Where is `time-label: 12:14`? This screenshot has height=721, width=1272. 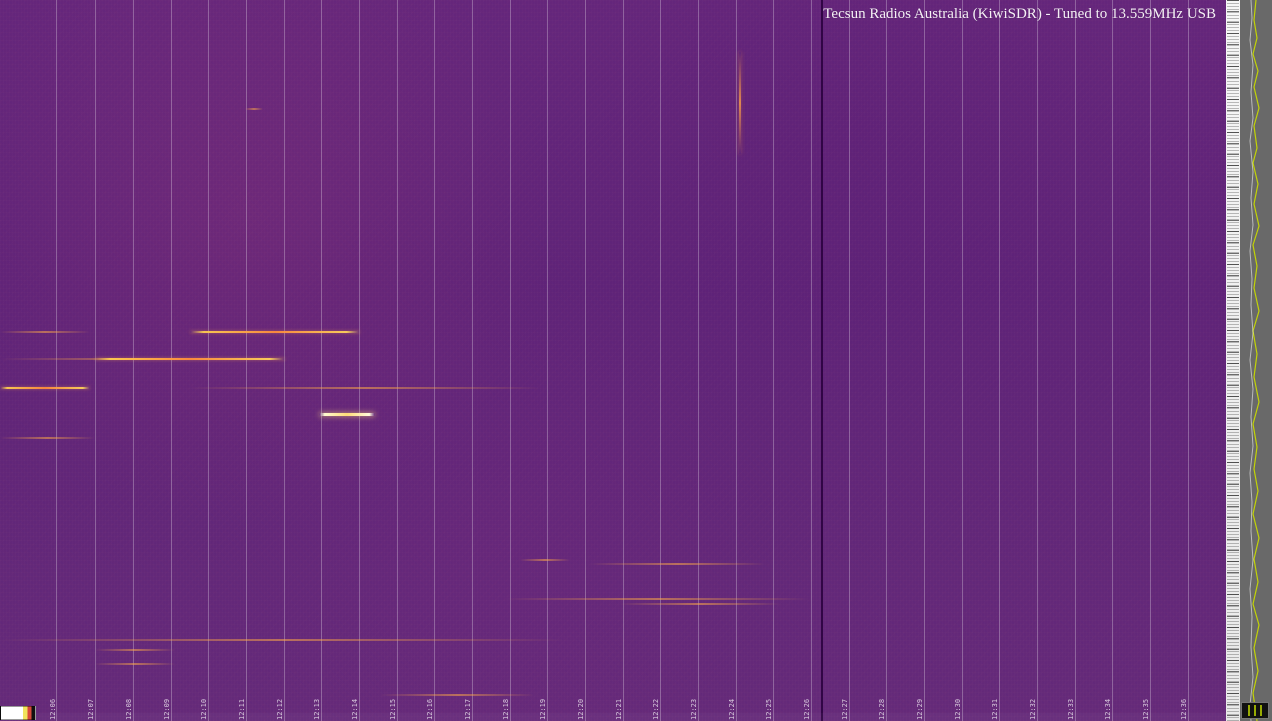 time-label: 12:14 is located at coordinates (355, 709).